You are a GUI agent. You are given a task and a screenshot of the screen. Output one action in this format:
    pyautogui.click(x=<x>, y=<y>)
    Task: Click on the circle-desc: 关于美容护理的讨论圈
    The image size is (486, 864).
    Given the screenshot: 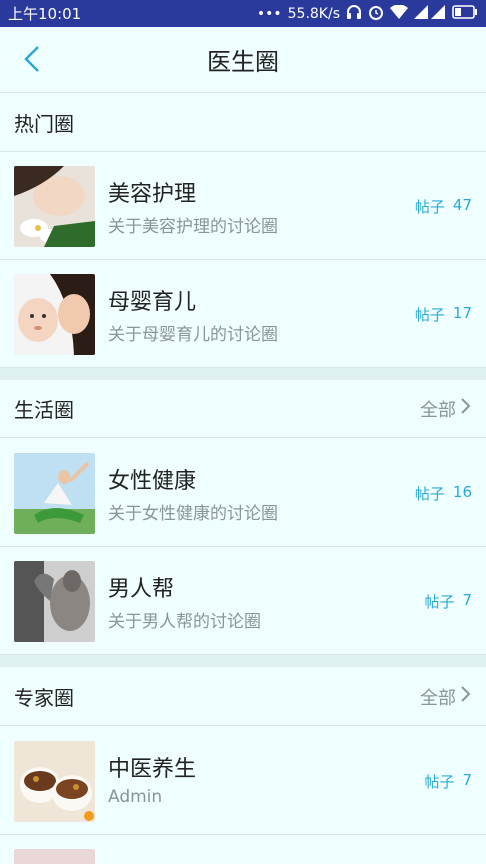 What is the action you would take?
    pyautogui.click(x=193, y=227)
    